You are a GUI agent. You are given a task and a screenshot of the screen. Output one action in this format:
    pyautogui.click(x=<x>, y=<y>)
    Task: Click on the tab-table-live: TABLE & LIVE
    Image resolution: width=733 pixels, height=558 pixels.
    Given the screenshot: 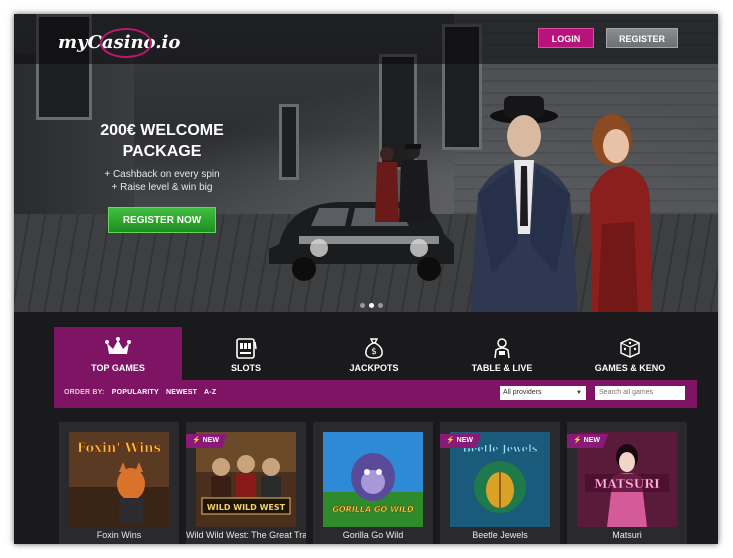 What is the action you would take?
    pyautogui.click(x=502, y=353)
    